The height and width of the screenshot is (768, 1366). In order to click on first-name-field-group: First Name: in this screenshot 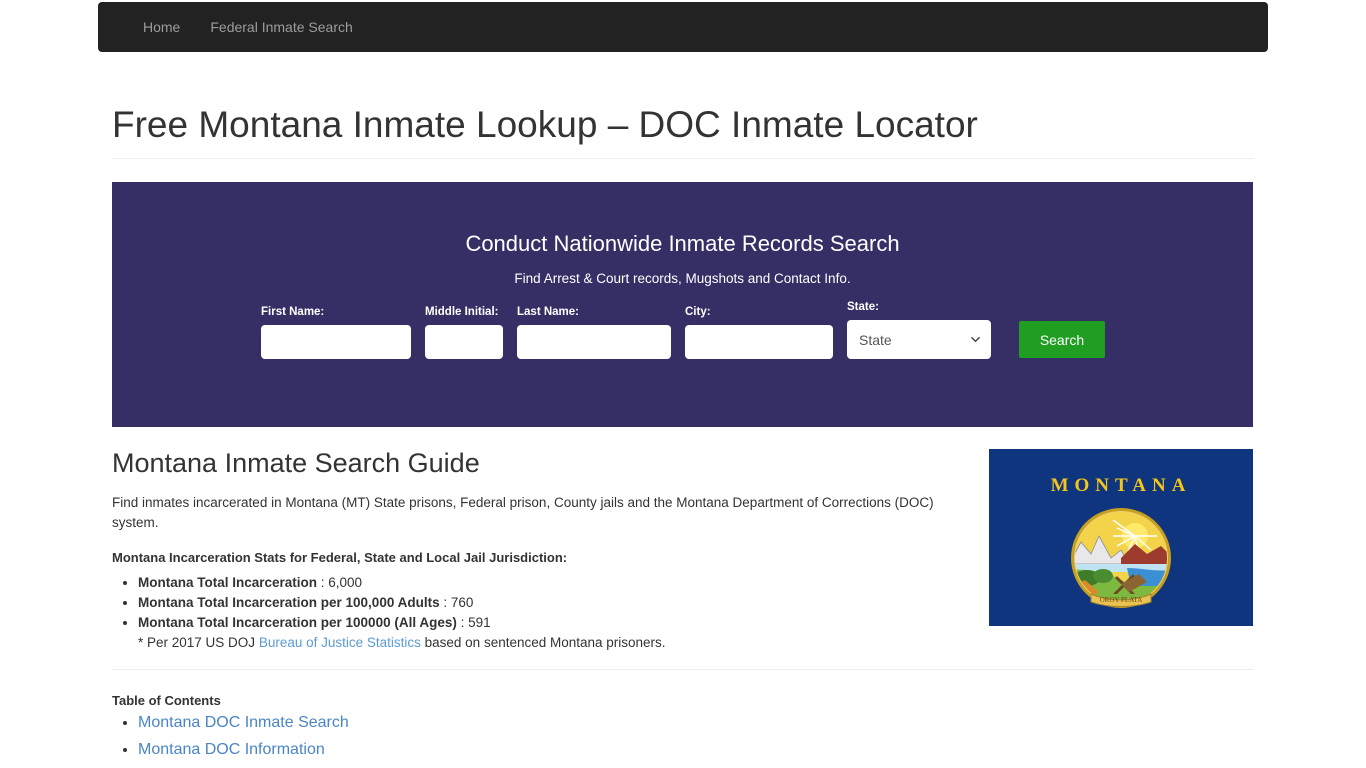, I will do `click(336, 332)`.